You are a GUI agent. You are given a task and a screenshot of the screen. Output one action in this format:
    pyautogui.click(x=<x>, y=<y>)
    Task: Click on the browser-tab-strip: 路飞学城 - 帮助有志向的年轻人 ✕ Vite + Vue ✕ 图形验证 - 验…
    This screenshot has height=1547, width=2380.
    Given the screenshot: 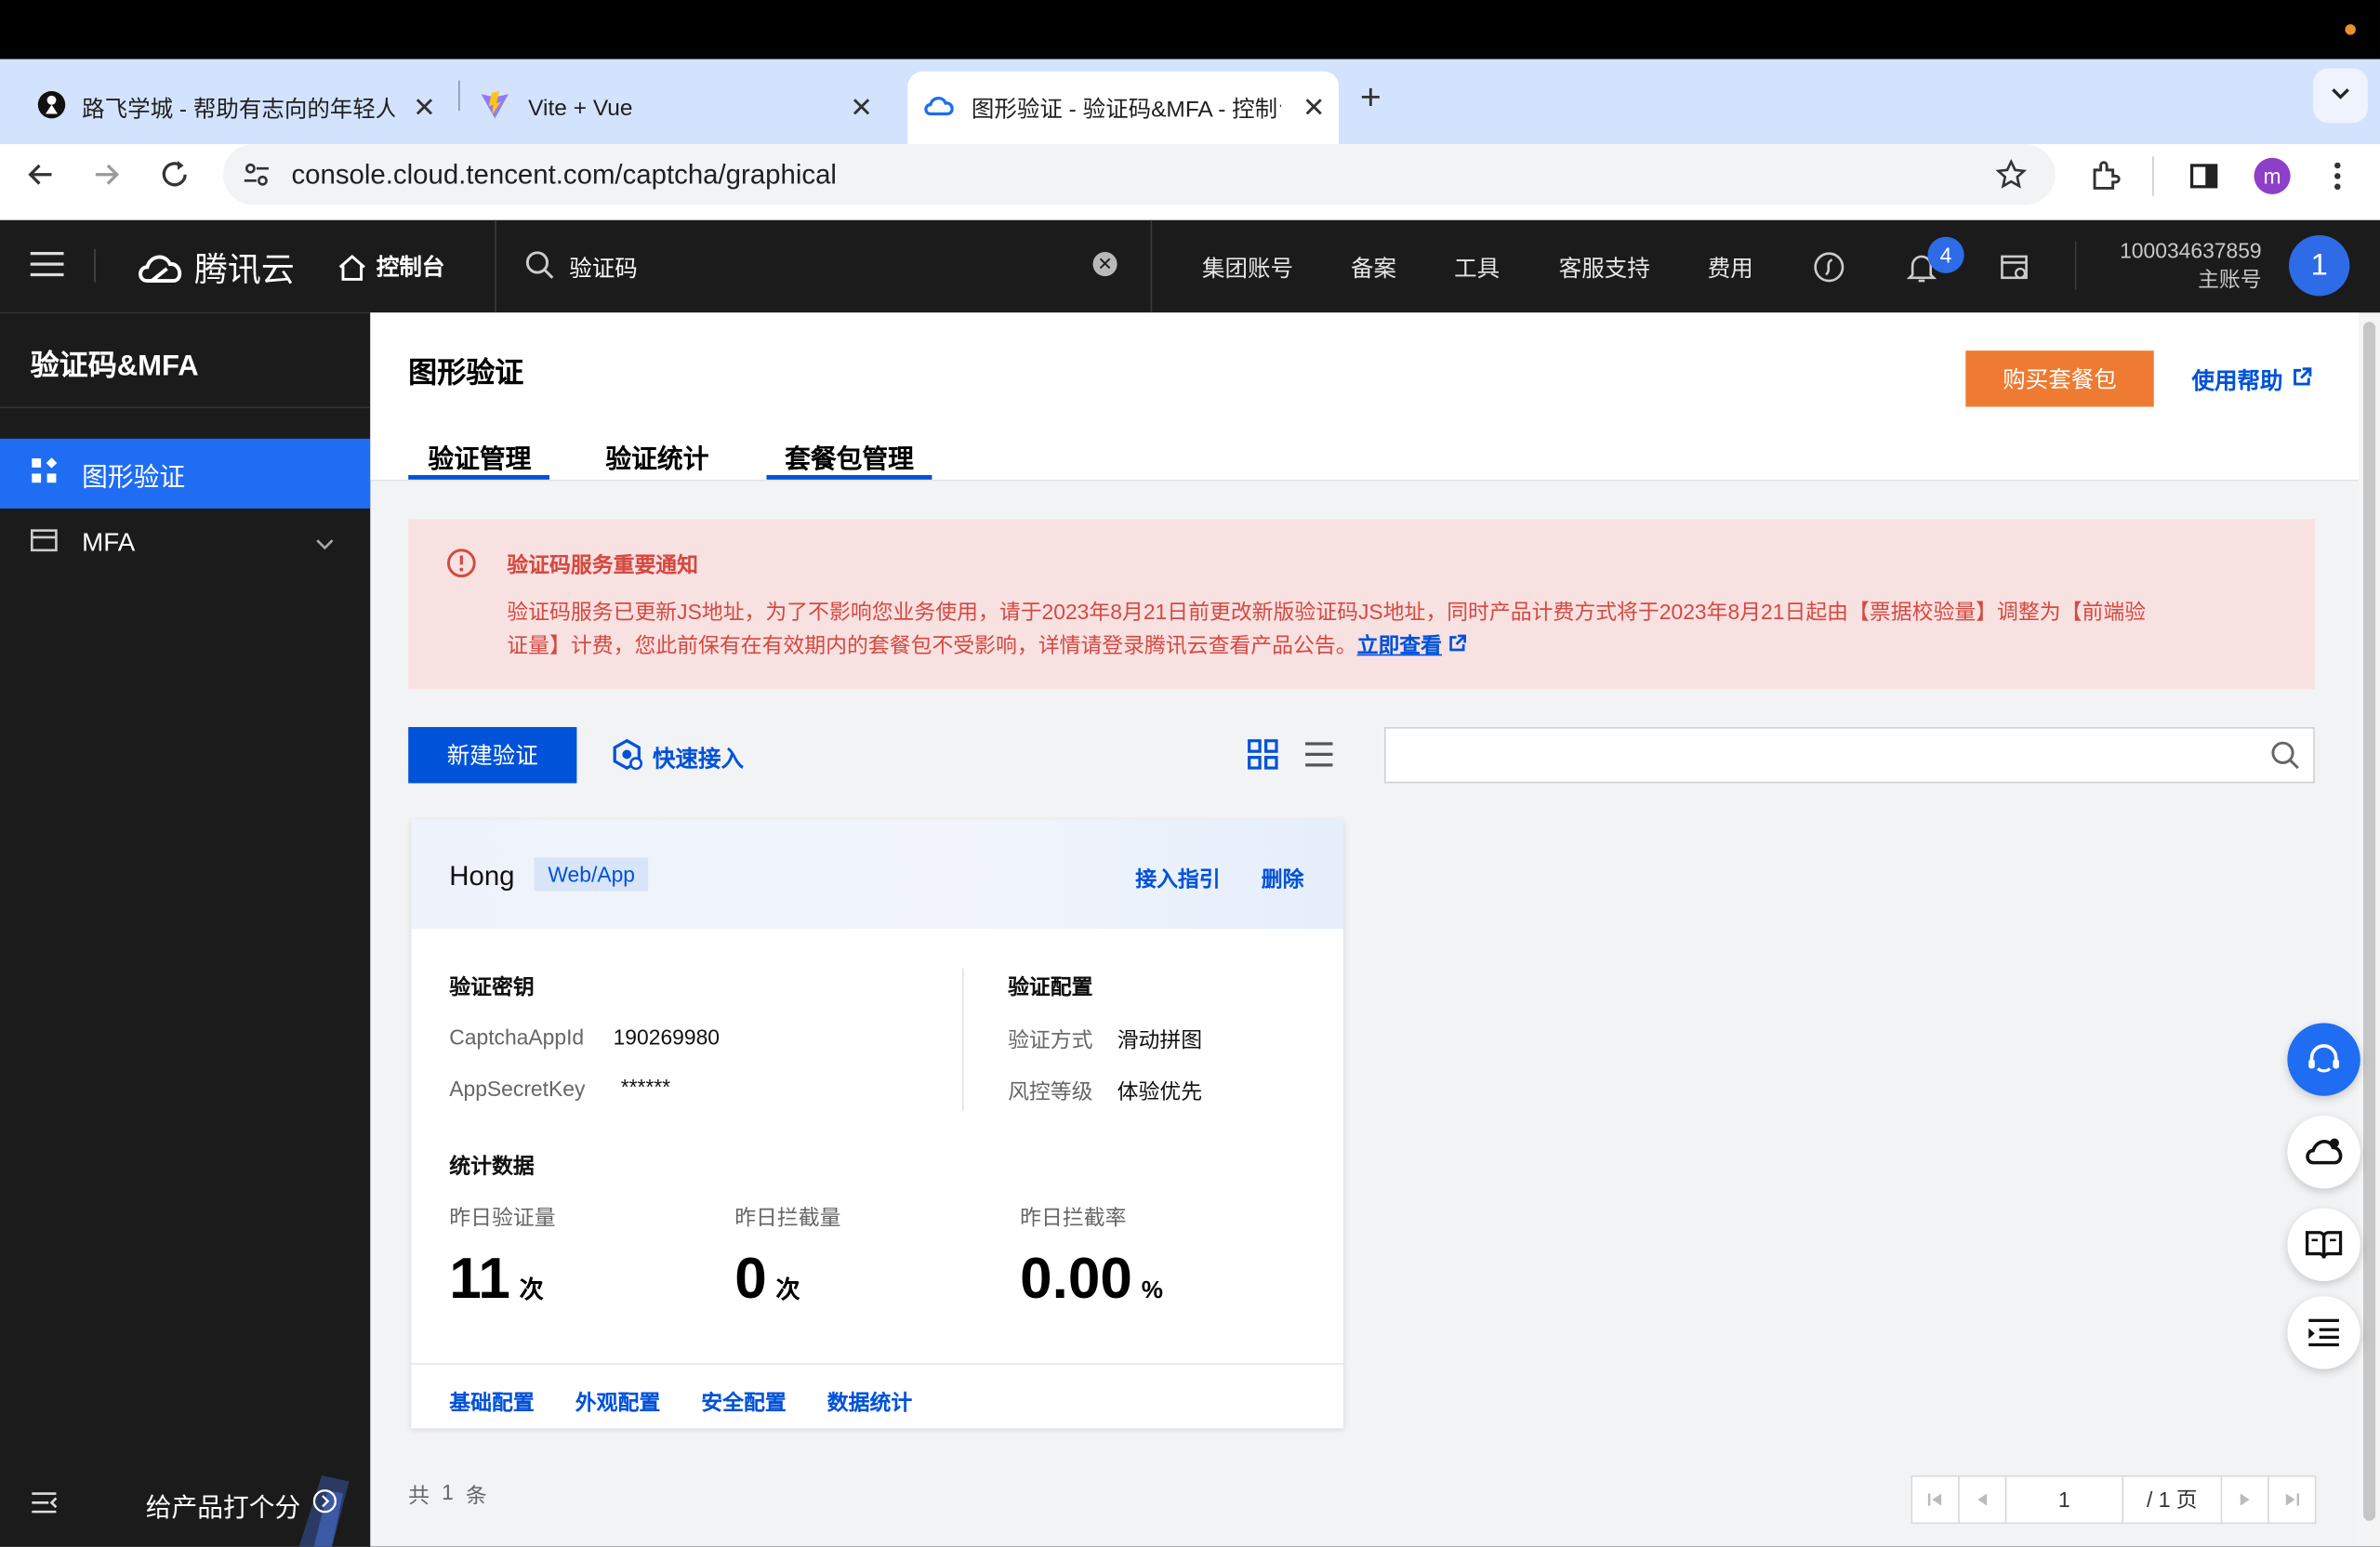 What is the action you would take?
    pyautogui.click(x=1190, y=102)
    